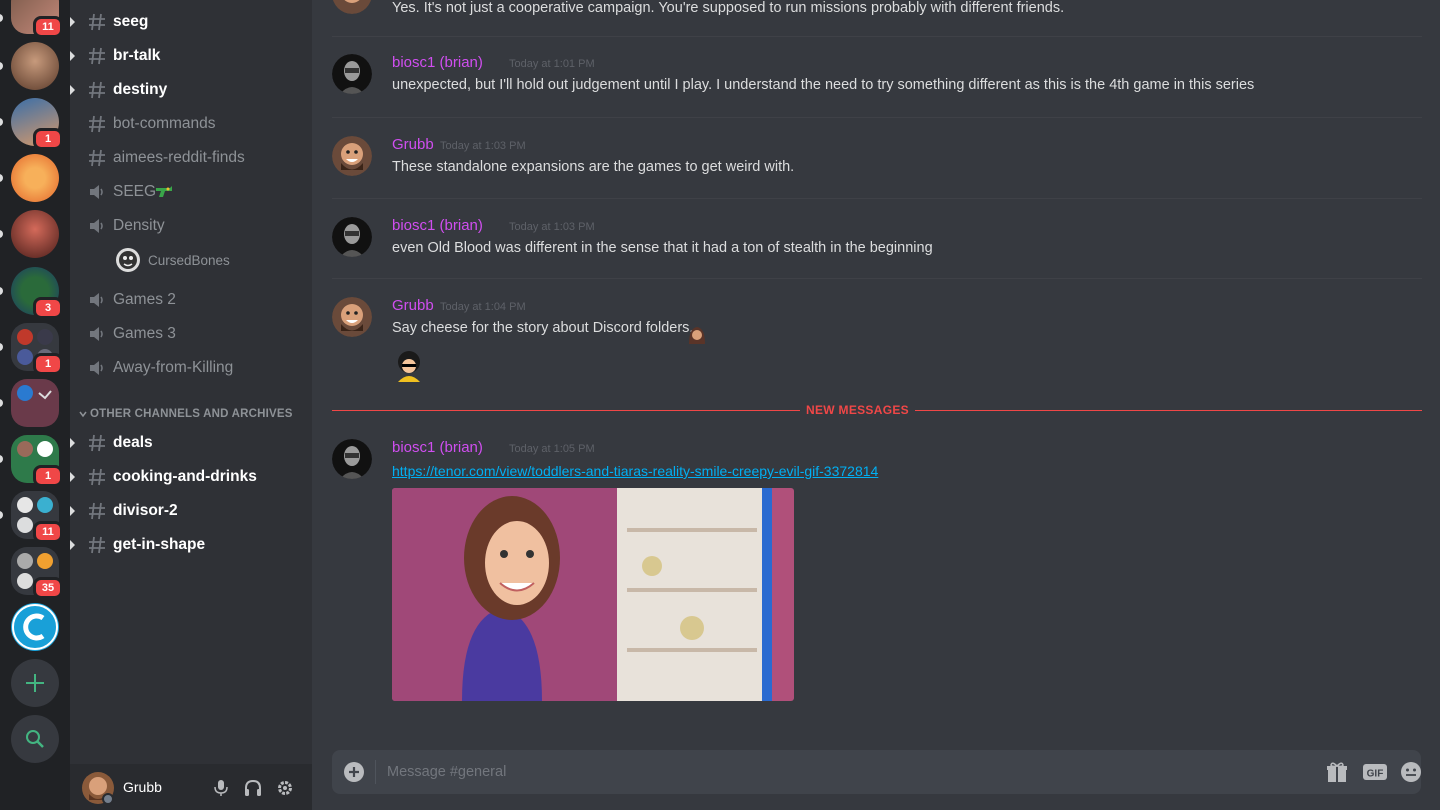 The width and height of the screenshot is (1440, 810). What do you see at coordinates (354, 772) in the screenshot?
I see `upload-plus-icon` at bounding box center [354, 772].